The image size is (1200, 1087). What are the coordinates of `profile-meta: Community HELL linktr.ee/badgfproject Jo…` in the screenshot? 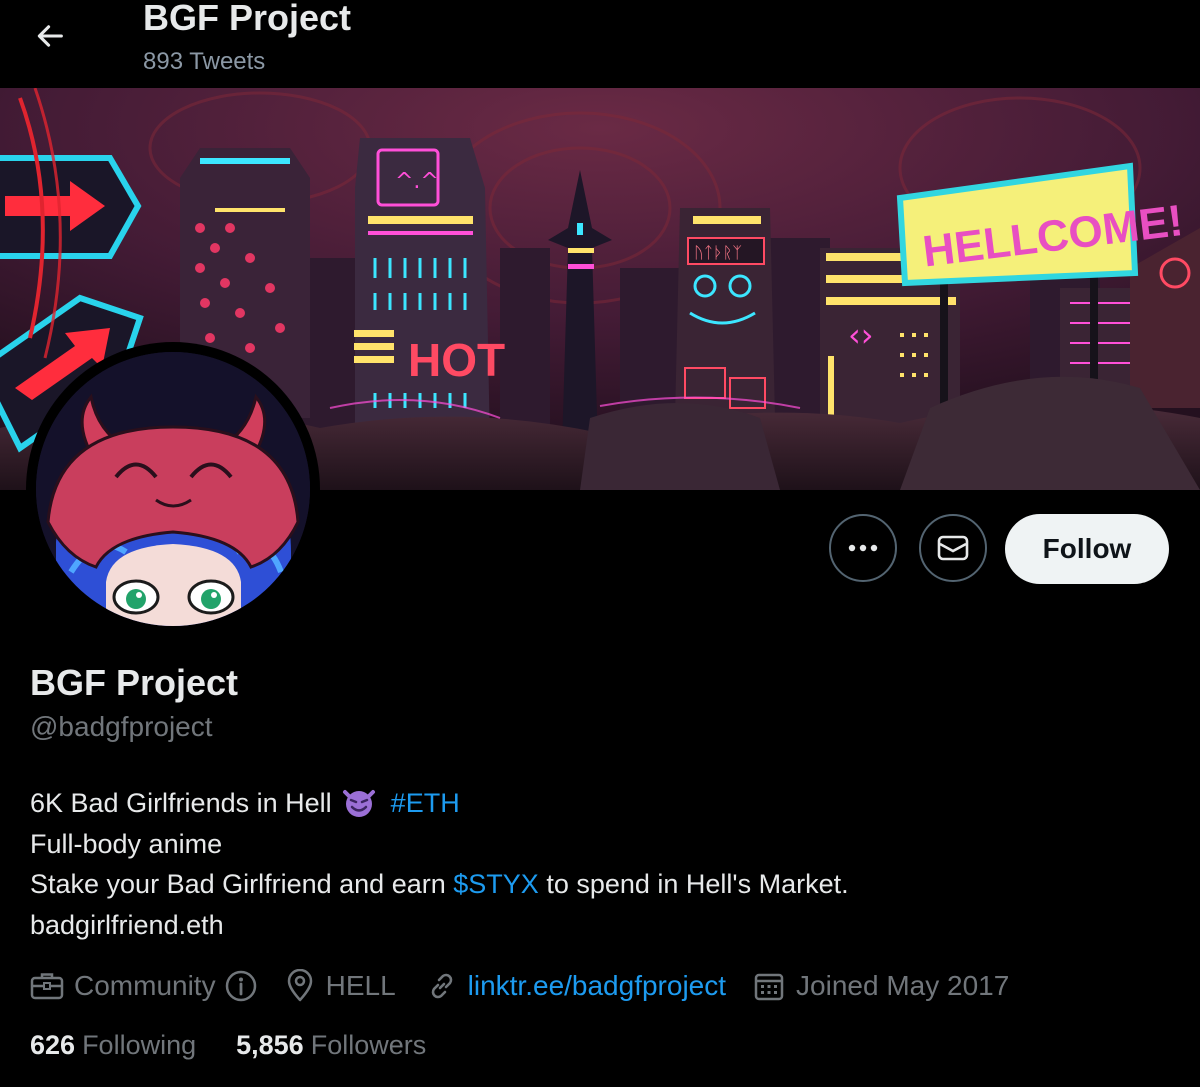 It's located at (519, 986).